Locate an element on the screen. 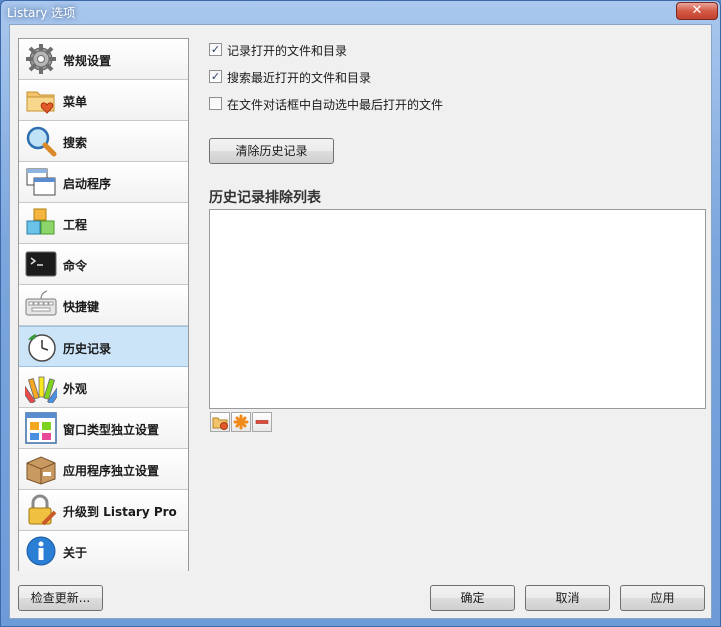 The height and width of the screenshot is (627, 721). cubes-icon is located at coordinates (40, 221).